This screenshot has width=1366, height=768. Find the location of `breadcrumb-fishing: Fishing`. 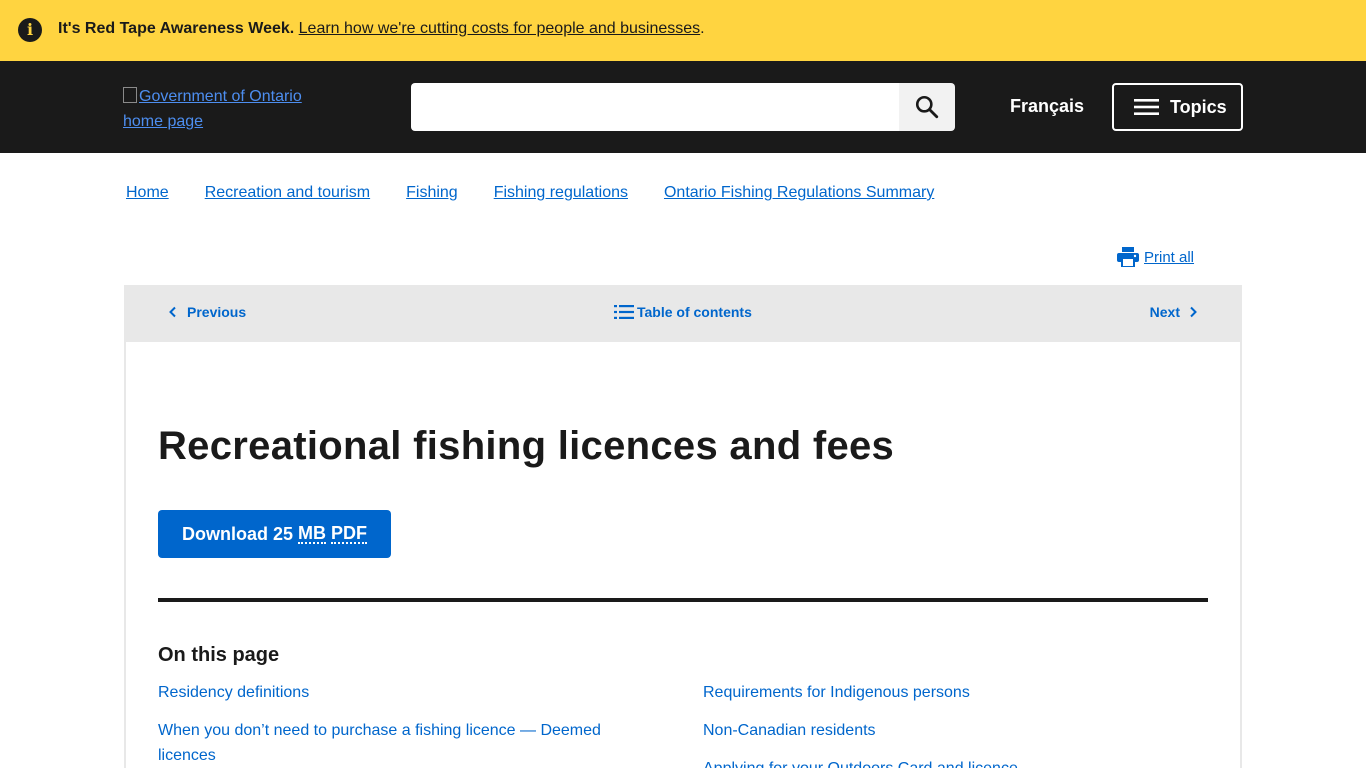

breadcrumb-fishing: Fishing is located at coordinates (432, 193).